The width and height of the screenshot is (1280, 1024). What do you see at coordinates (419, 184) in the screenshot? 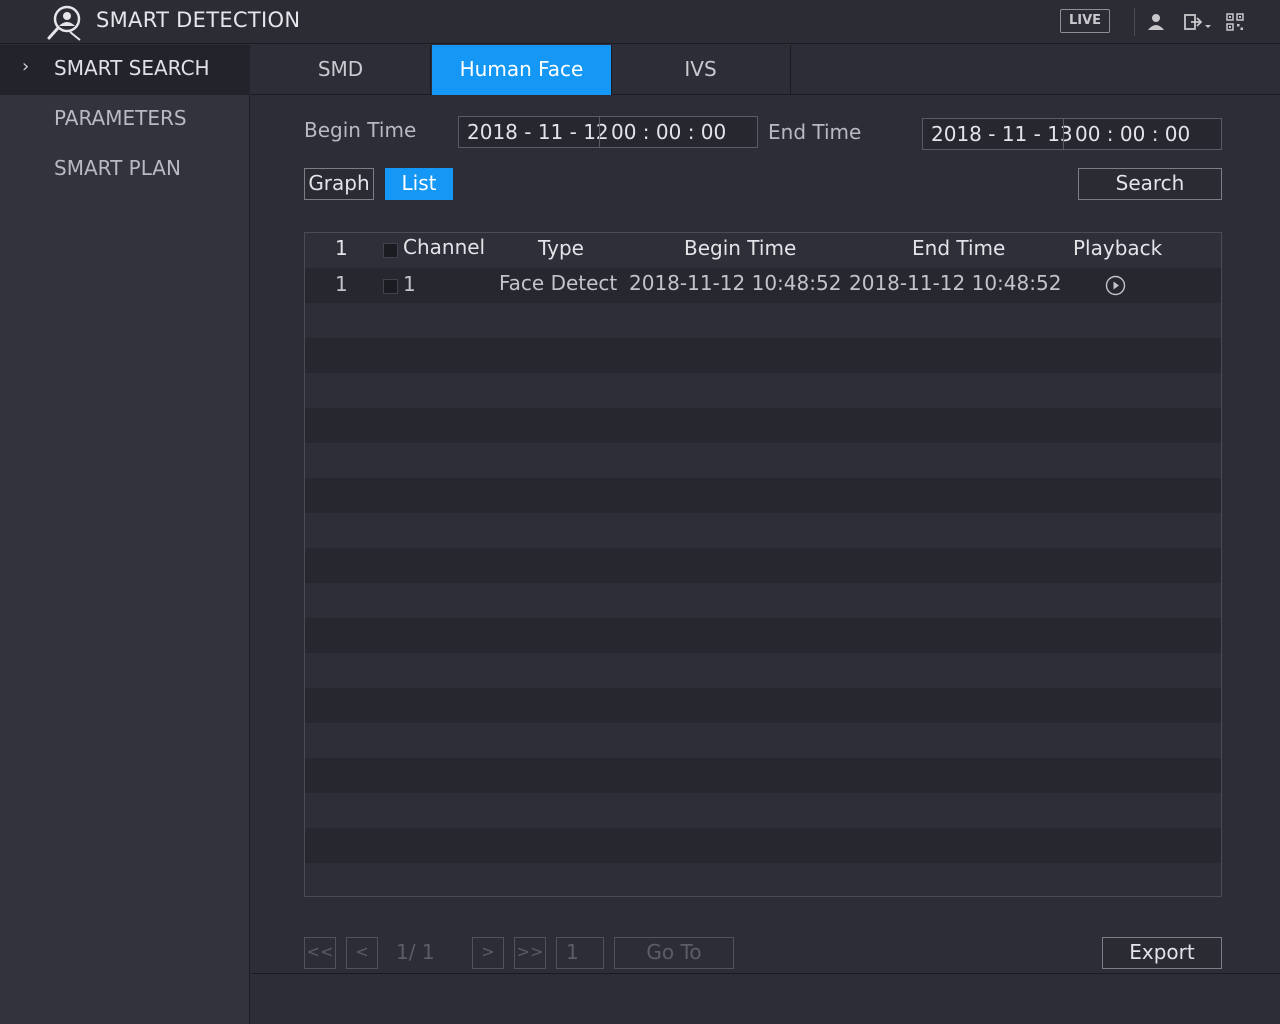
I see `list-view-button: List` at bounding box center [419, 184].